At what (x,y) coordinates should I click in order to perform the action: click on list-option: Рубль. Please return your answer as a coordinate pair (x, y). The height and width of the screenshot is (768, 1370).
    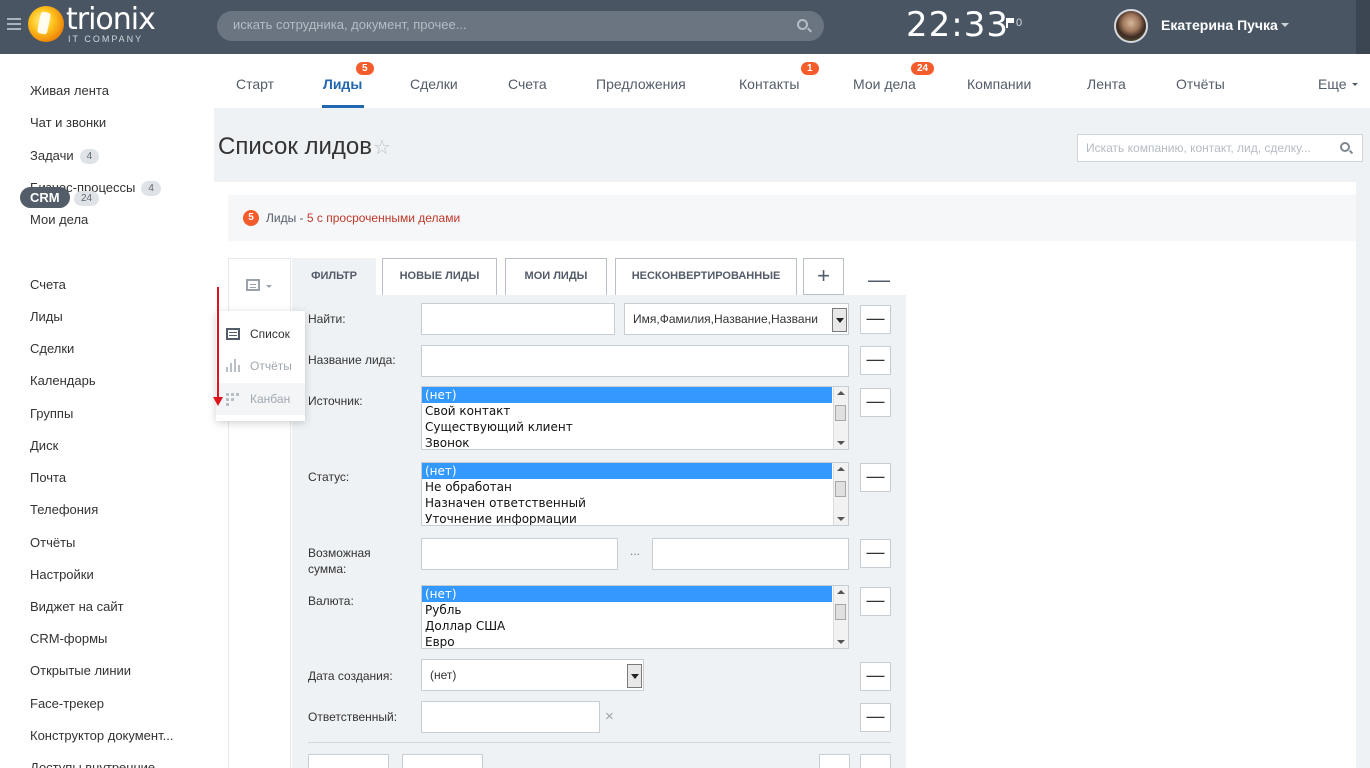
    Looking at the image, I should click on (627, 610).